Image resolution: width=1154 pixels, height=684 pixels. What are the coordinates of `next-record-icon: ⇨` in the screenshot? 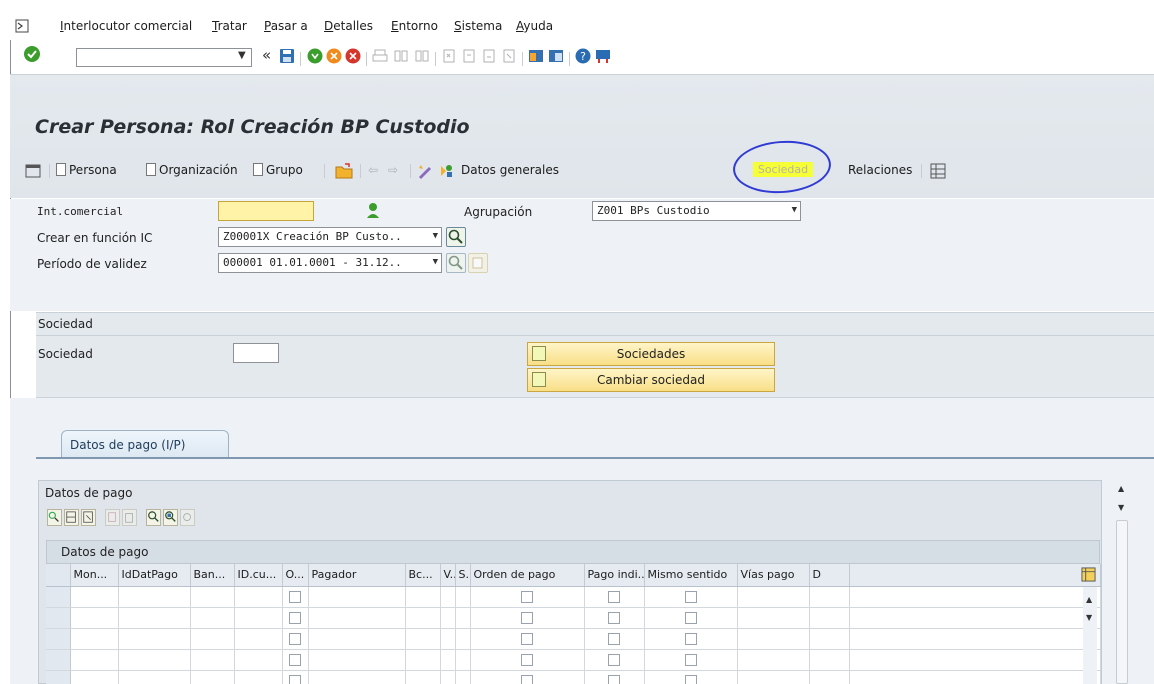 It's located at (393, 170).